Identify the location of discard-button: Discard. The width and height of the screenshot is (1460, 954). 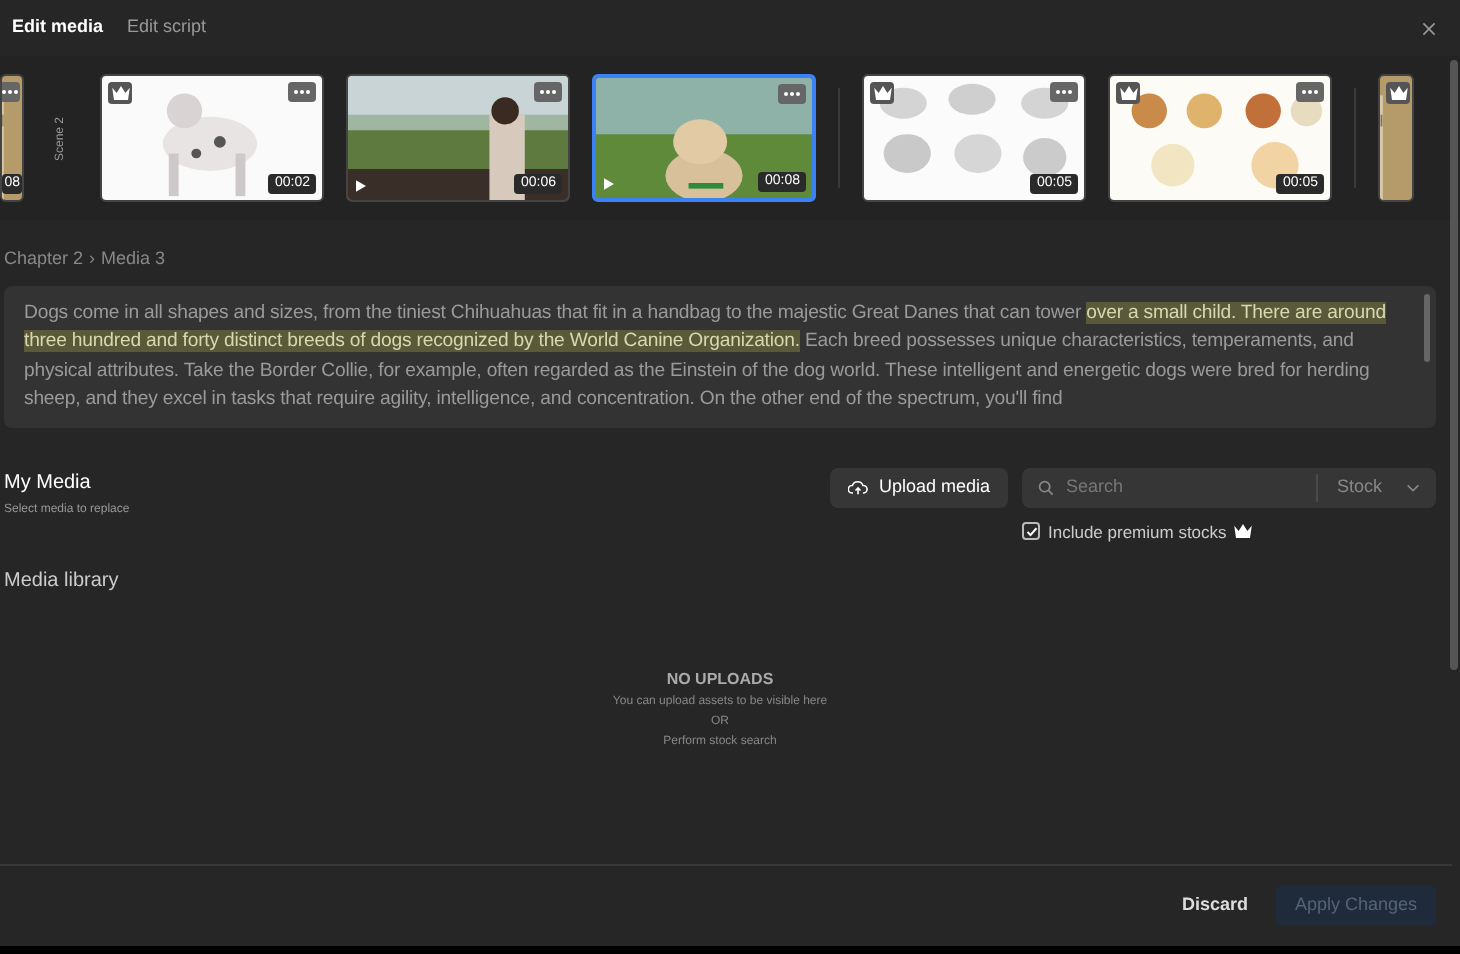
(1214, 906).